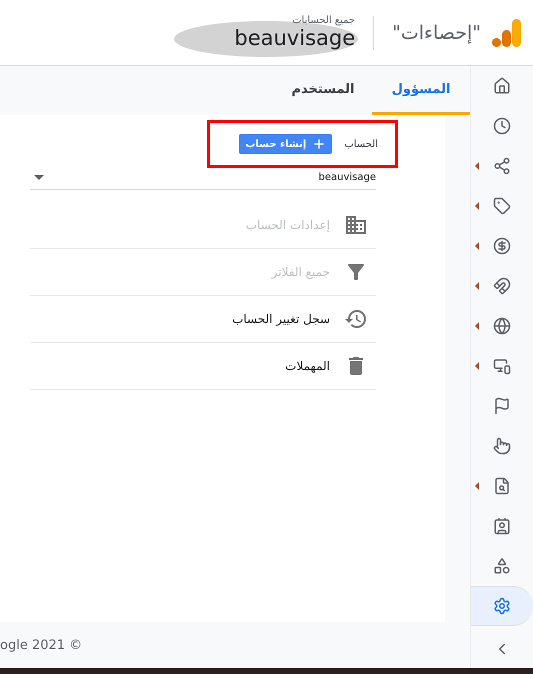  What do you see at coordinates (502, 486) in the screenshot?
I see `report-search-icon` at bounding box center [502, 486].